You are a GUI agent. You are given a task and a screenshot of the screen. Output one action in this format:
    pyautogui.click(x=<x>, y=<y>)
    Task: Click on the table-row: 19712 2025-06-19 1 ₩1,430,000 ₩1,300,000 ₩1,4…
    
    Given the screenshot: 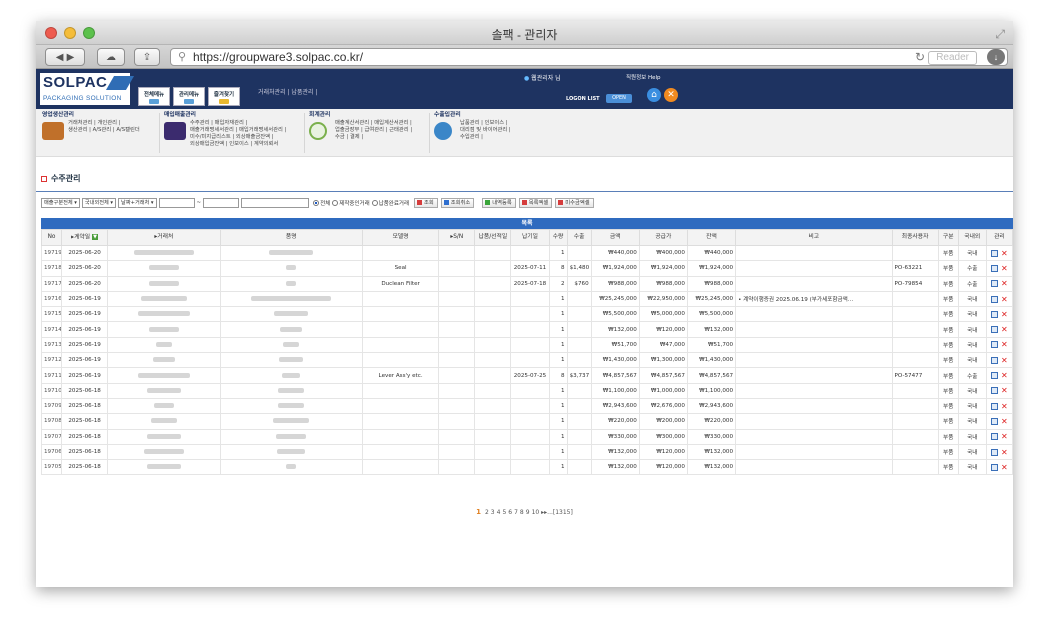 What is the action you would take?
    pyautogui.click(x=526, y=360)
    